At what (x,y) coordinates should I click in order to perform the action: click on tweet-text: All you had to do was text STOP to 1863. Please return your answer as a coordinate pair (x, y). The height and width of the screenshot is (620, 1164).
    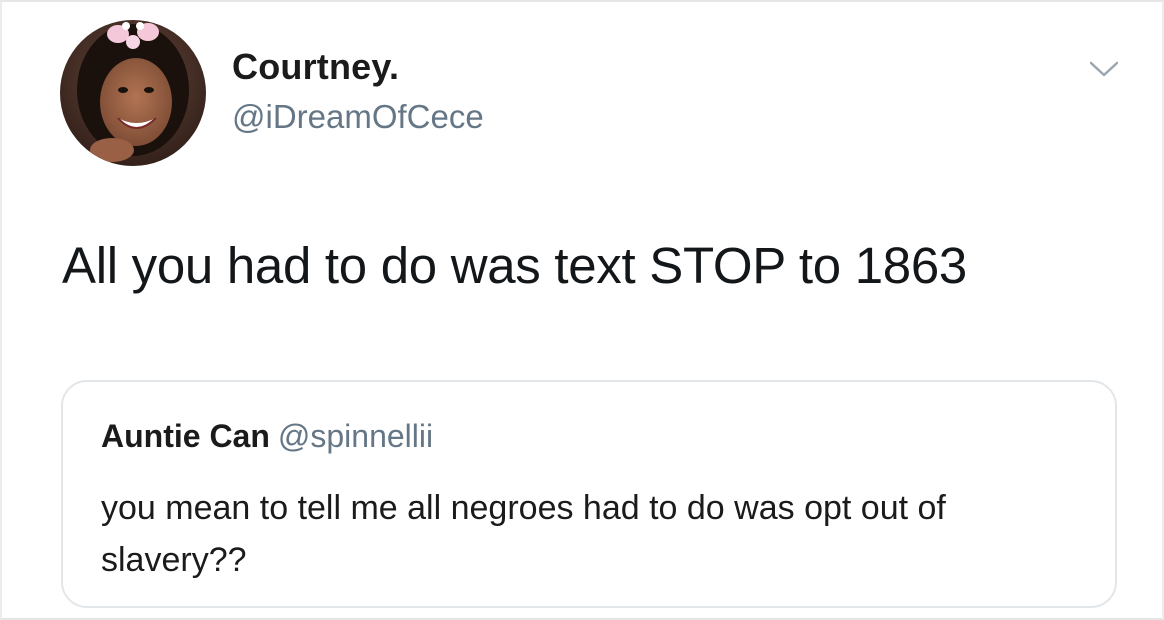
    Looking at the image, I should click on (514, 265).